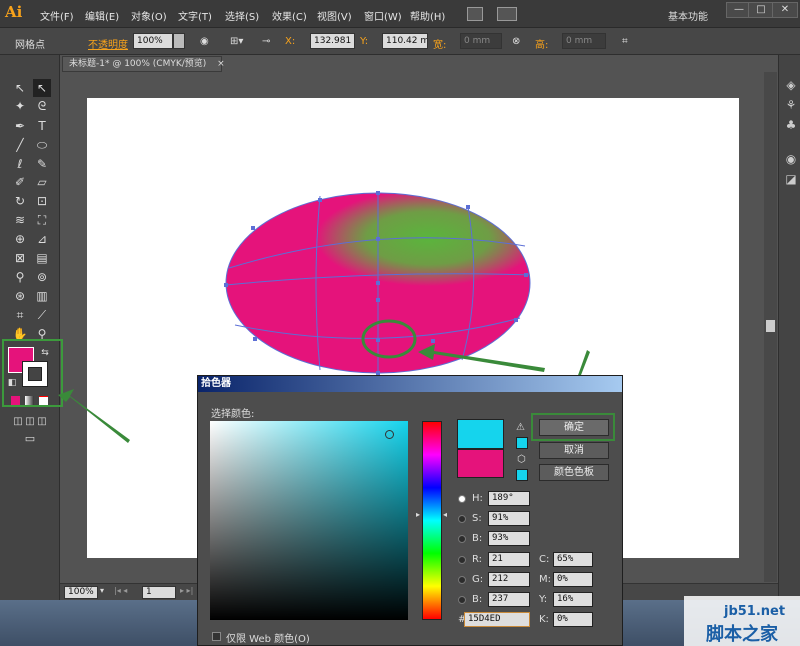  What do you see at coordinates (159, 592) in the screenshot?
I see `page-input: 1` at bounding box center [159, 592].